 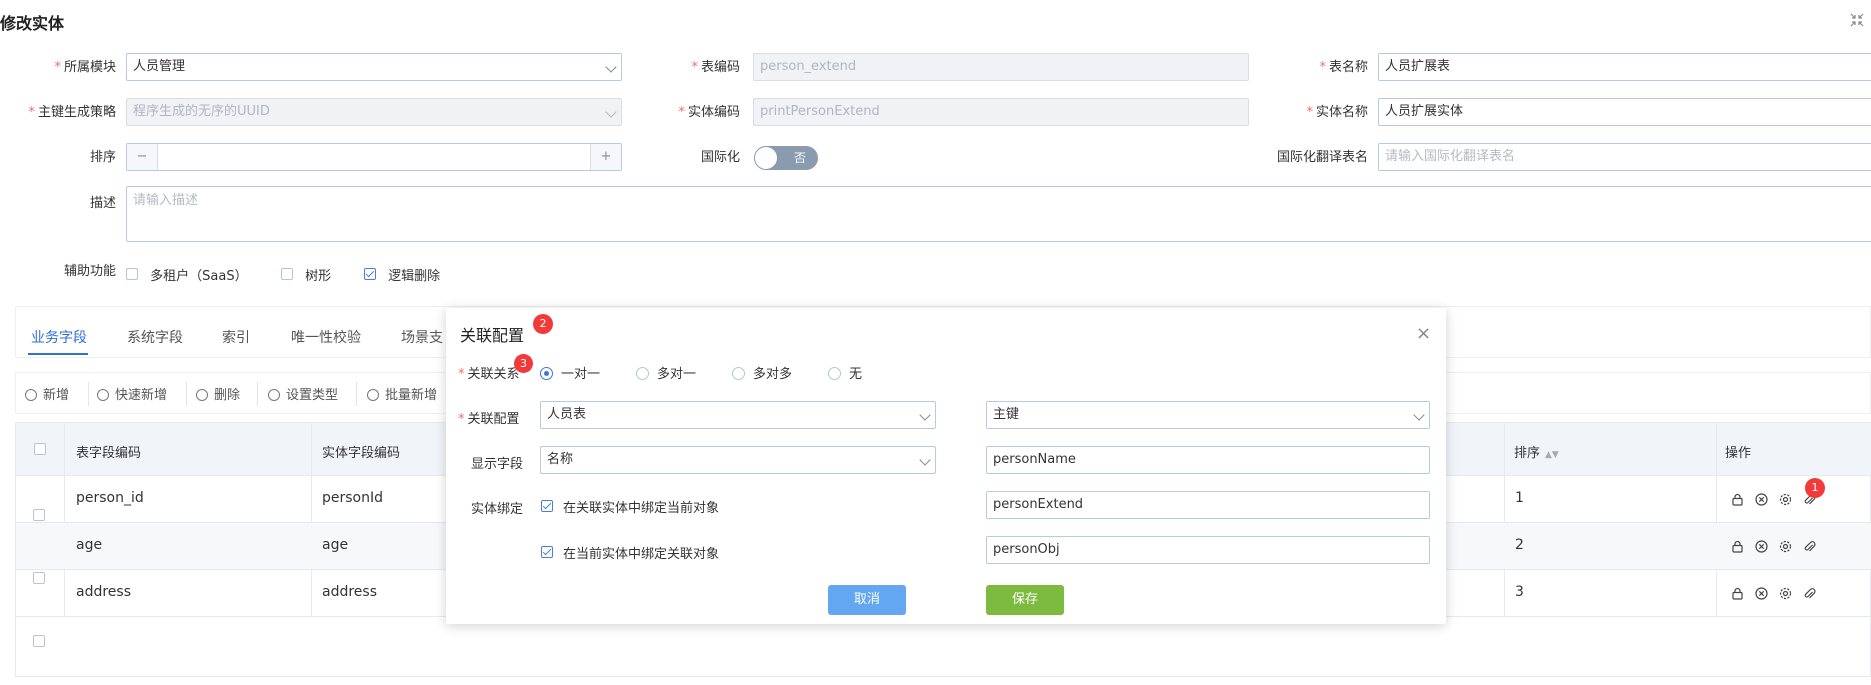 What do you see at coordinates (326, 337) in the screenshot?
I see `tab-unique-check: 唯一性校验` at bounding box center [326, 337].